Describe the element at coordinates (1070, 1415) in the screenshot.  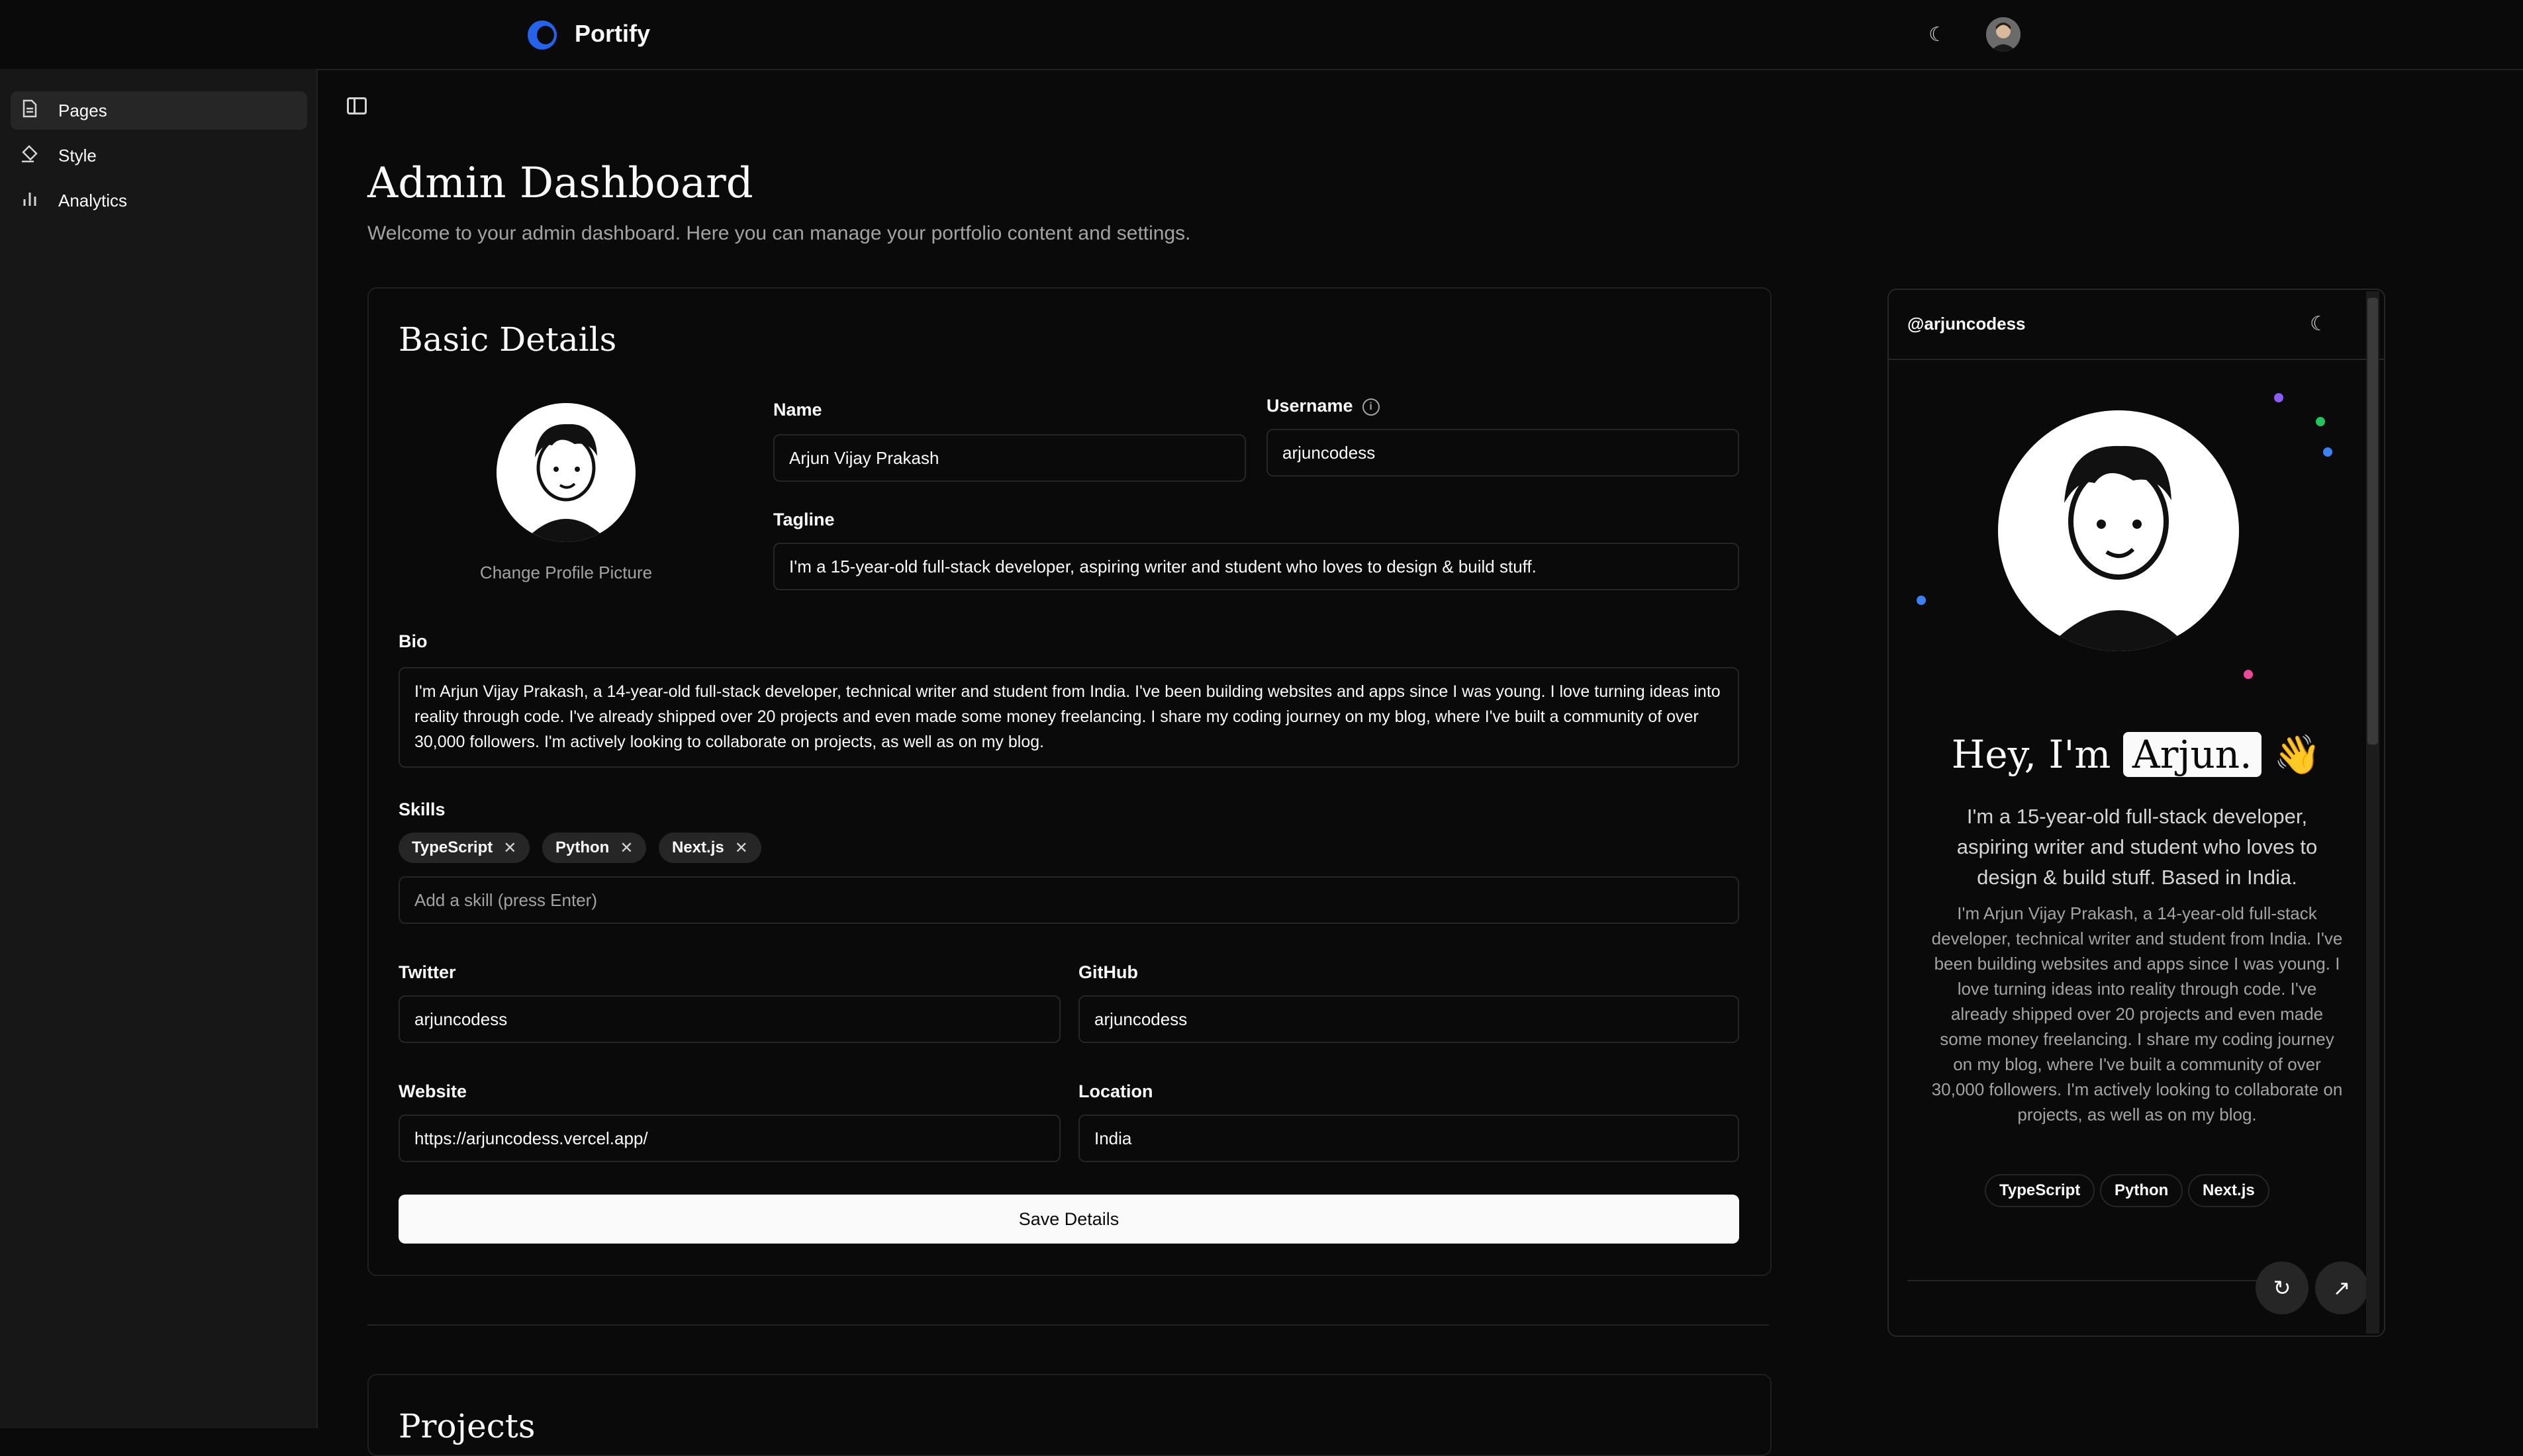
I see `projects-card: Projects` at that location.